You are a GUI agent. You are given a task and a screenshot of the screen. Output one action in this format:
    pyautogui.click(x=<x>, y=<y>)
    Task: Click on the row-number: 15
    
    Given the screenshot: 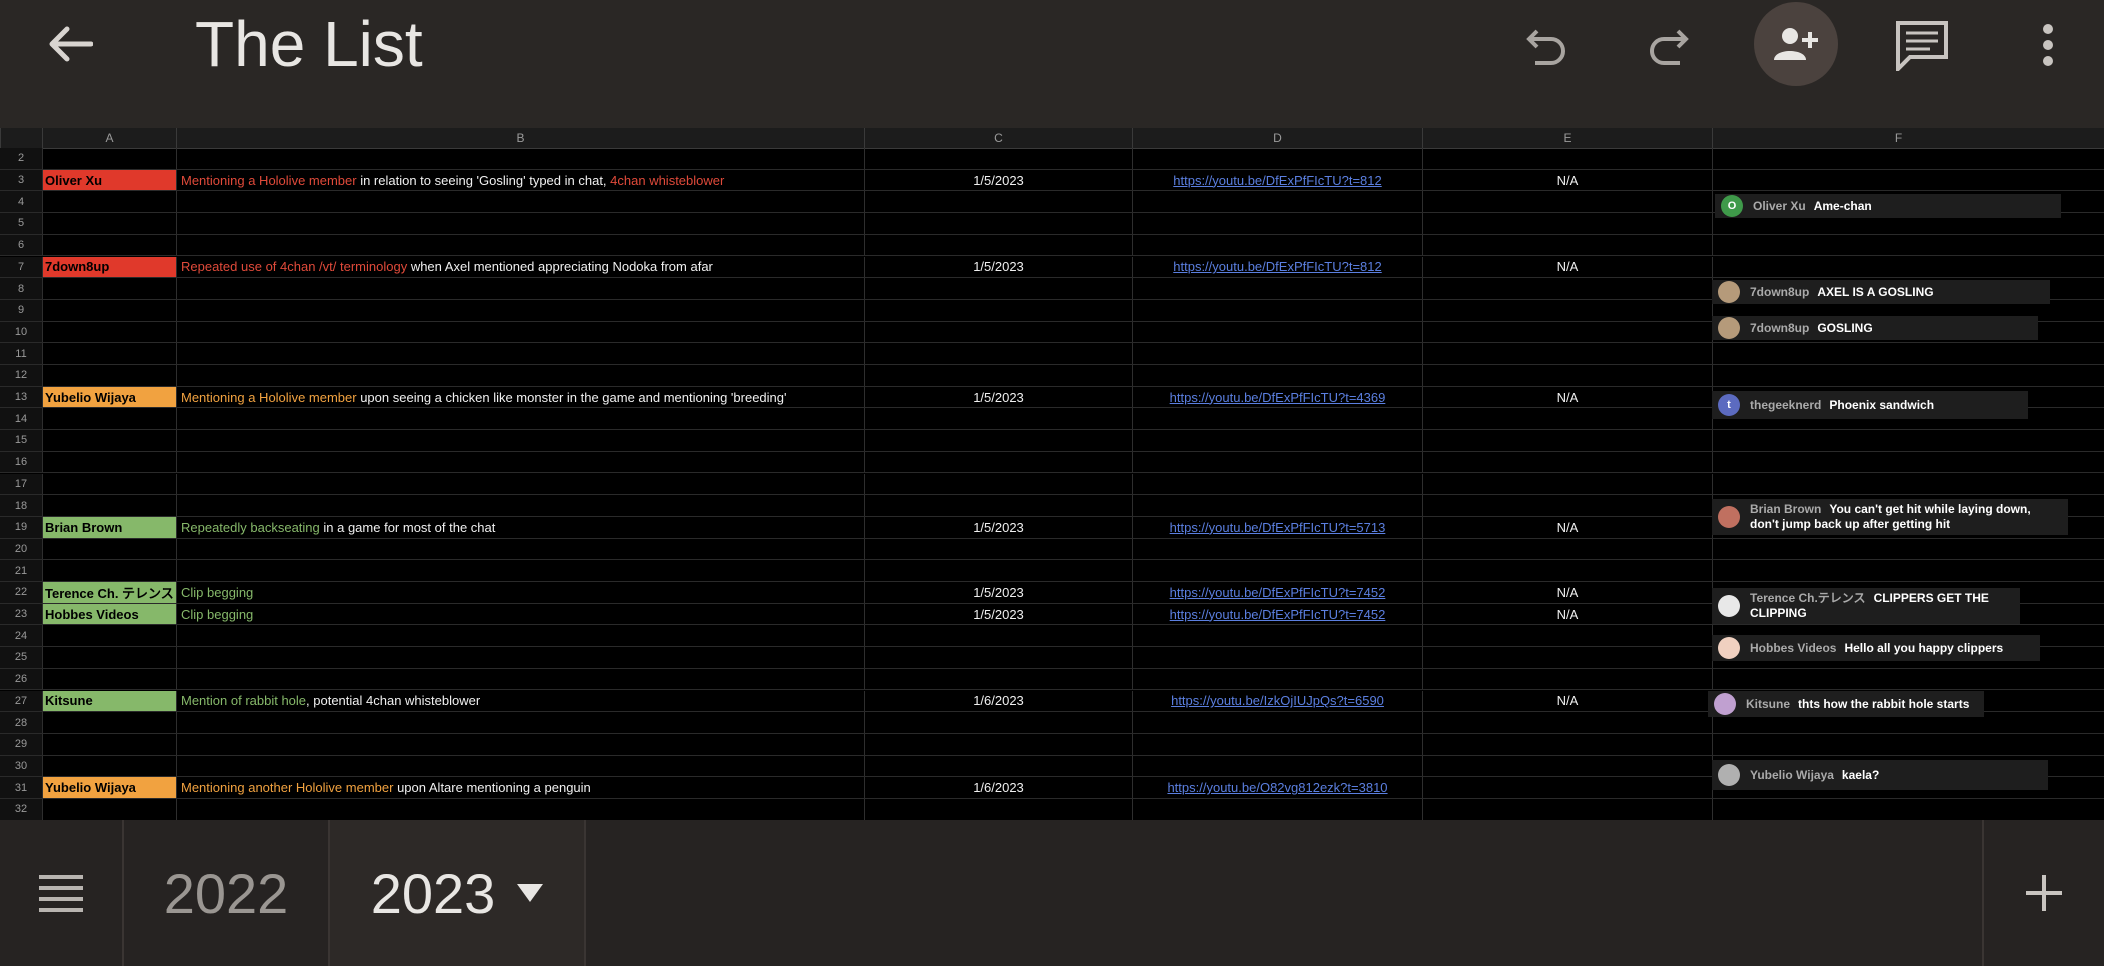 What is the action you would take?
    pyautogui.click(x=21, y=440)
    